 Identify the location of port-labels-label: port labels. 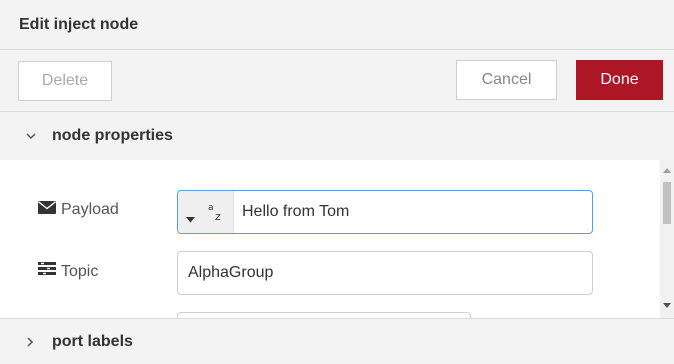
(92, 341).